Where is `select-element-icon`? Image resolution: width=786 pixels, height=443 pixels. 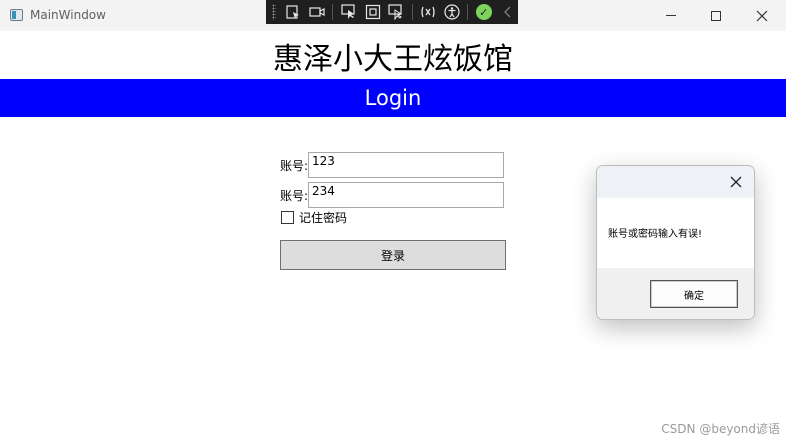 select-element-icon is located at coordinates (293, 12).